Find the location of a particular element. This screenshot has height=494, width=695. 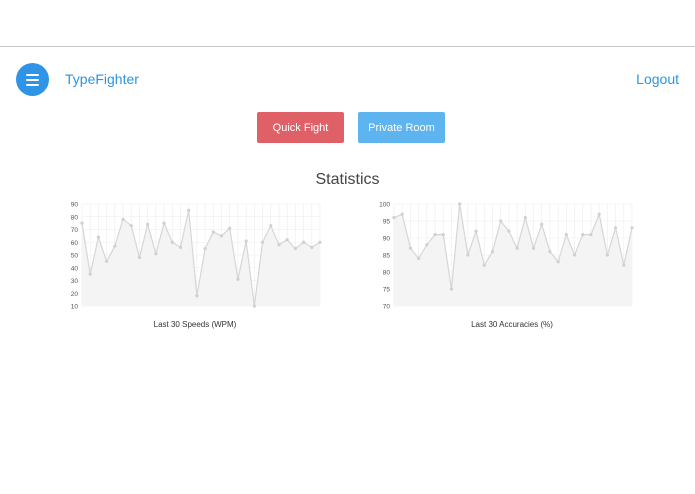

y-tick-label: 95 is located at coordinates (387, 222).